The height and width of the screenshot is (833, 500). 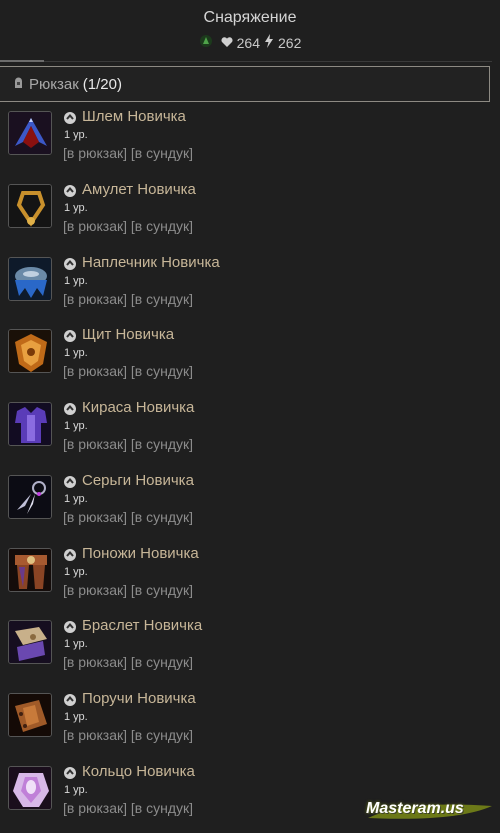 I want to click on item-name: Щит Новичка, so click(x=128, y=334).